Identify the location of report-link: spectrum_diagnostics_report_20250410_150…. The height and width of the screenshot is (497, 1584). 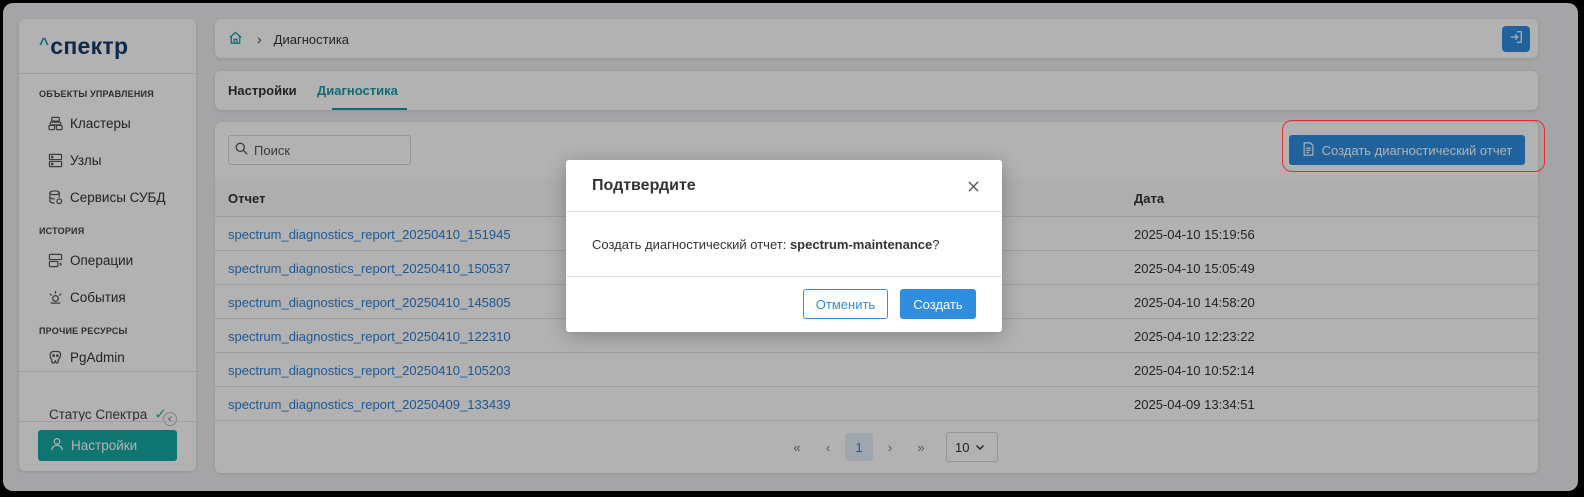
(369, 268).